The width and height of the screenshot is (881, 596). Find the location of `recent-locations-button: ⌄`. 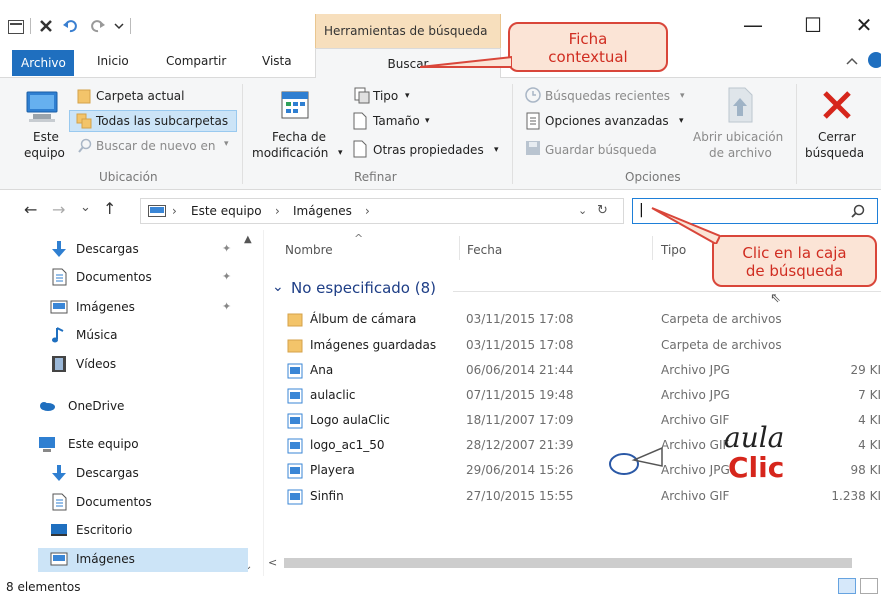

recent-locations-button: ⌄ is located at coordinates (85, 207).